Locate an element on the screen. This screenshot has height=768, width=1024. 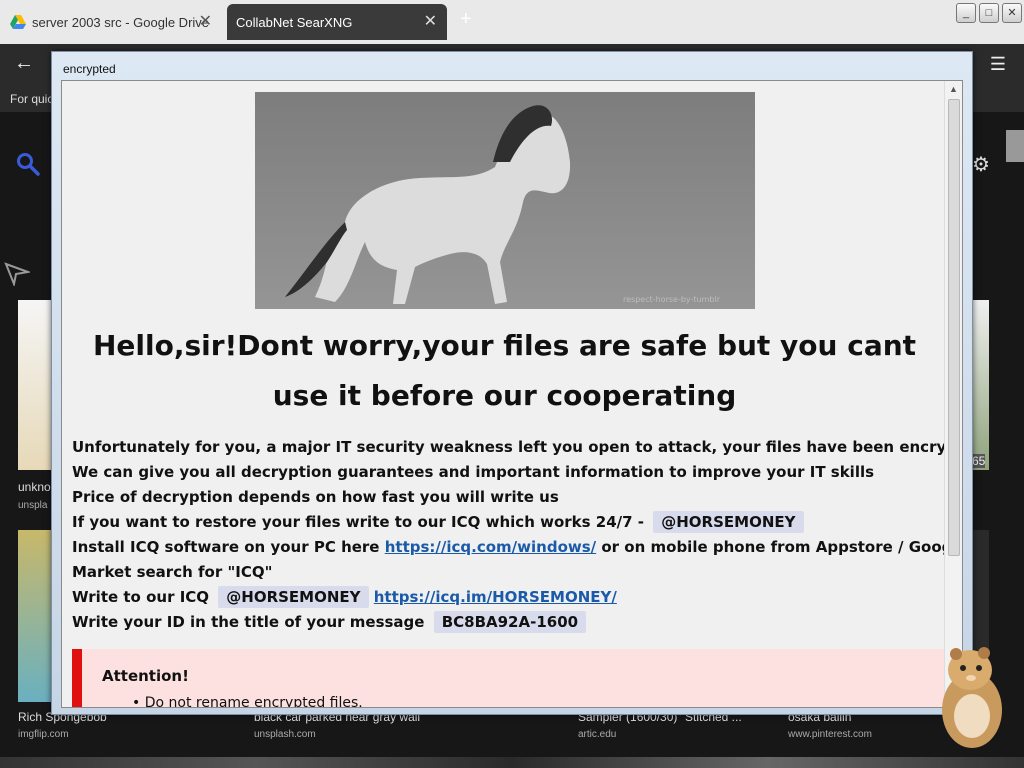
tab-google-drive: server 2003 src - Google Drive ✕ is located at coordinates (111, 22).